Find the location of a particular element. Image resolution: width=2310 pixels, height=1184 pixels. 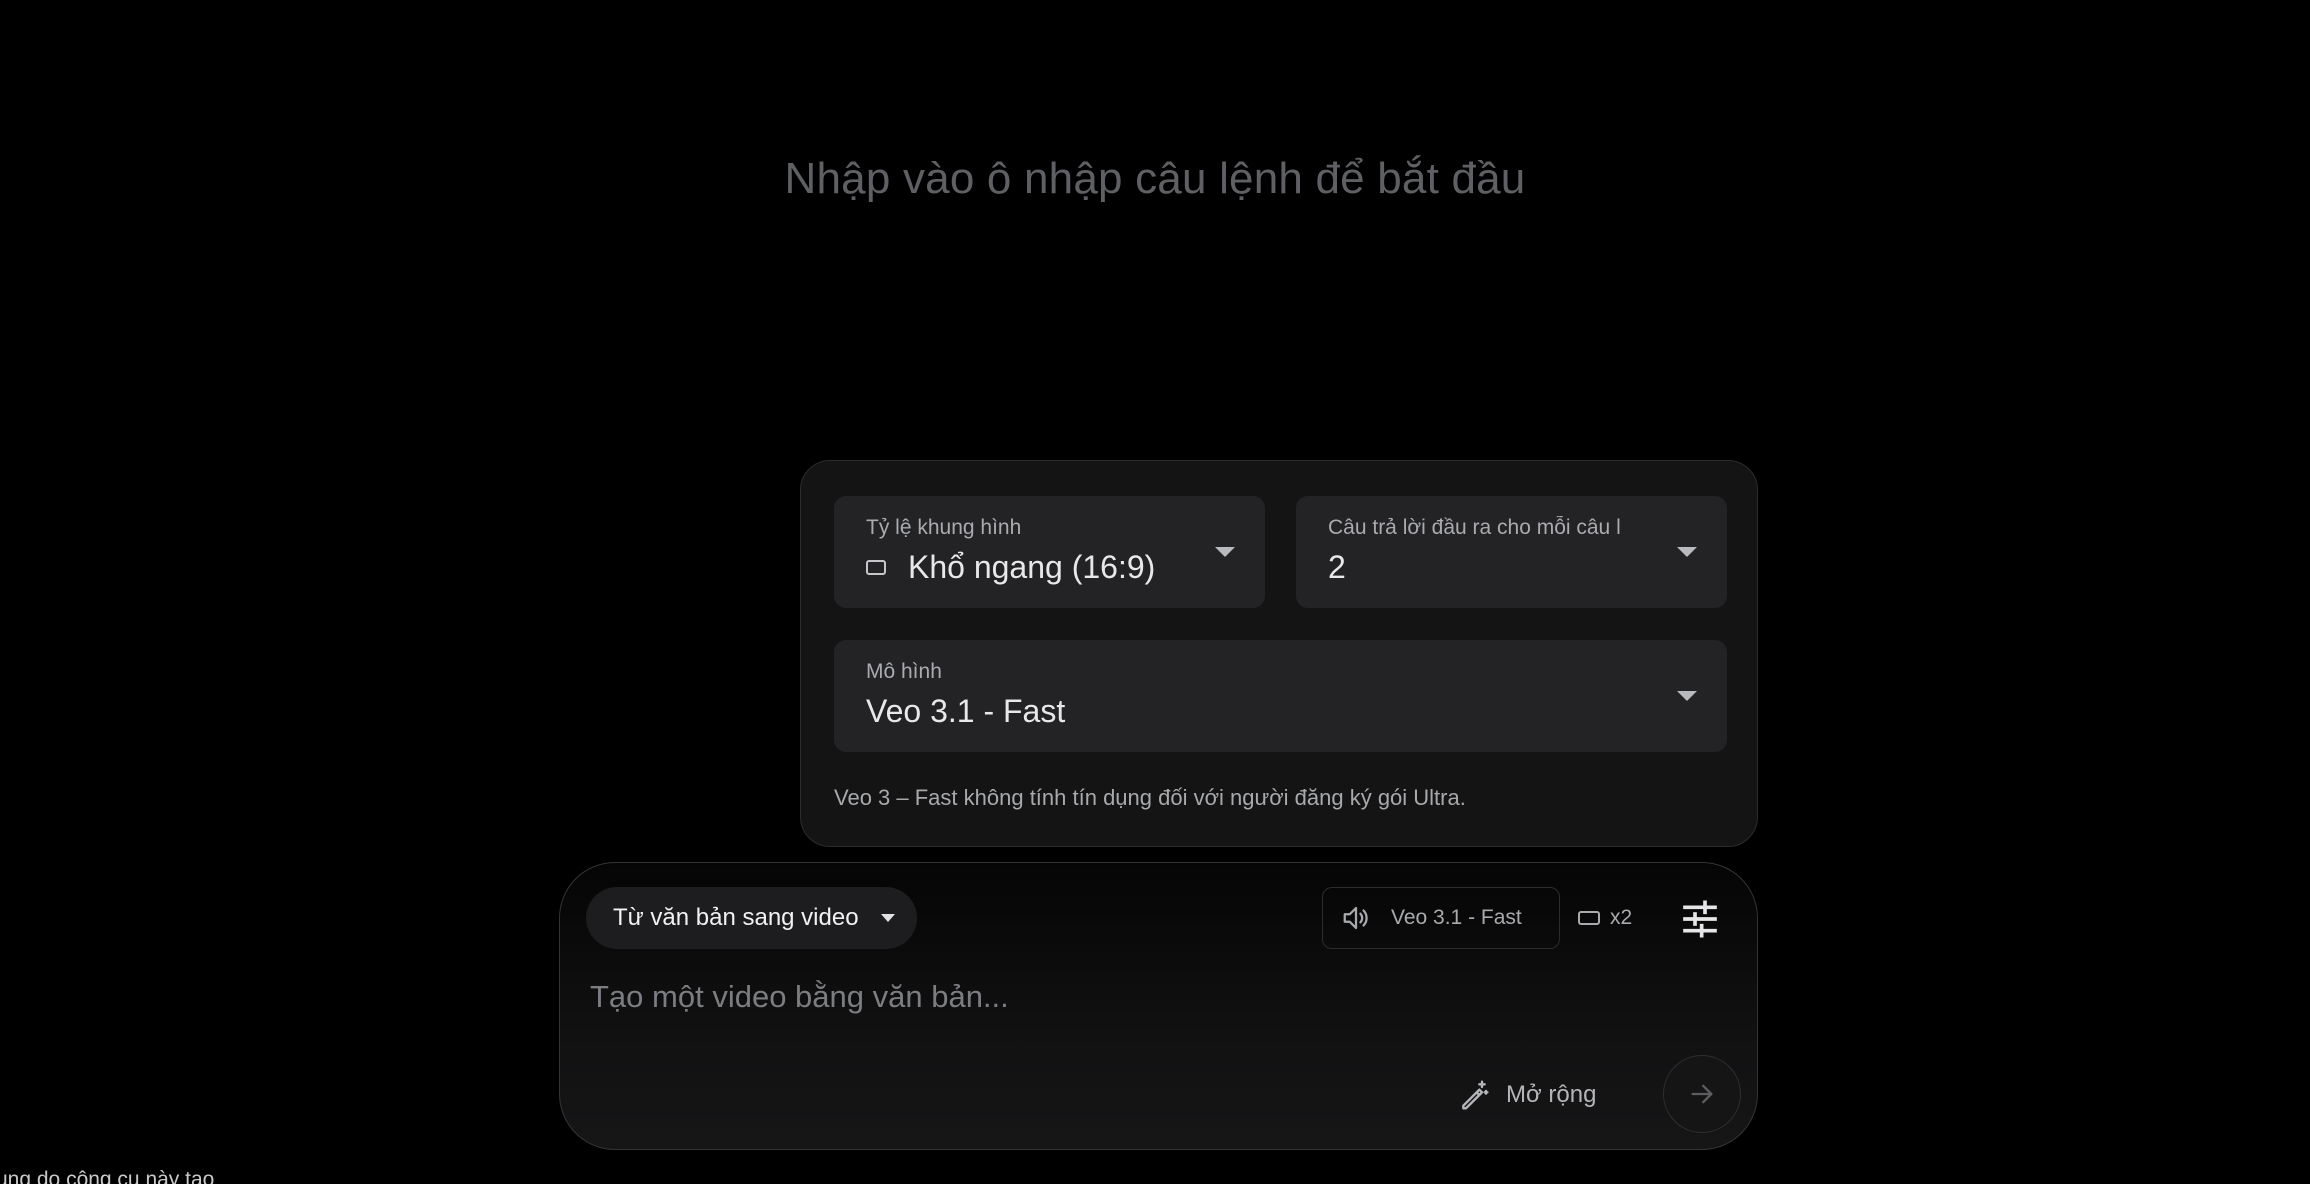

outputs-per-prompt-label: Câu trả lời đầu ra cho mỗi câu l is located at coordinates (1474, 527).